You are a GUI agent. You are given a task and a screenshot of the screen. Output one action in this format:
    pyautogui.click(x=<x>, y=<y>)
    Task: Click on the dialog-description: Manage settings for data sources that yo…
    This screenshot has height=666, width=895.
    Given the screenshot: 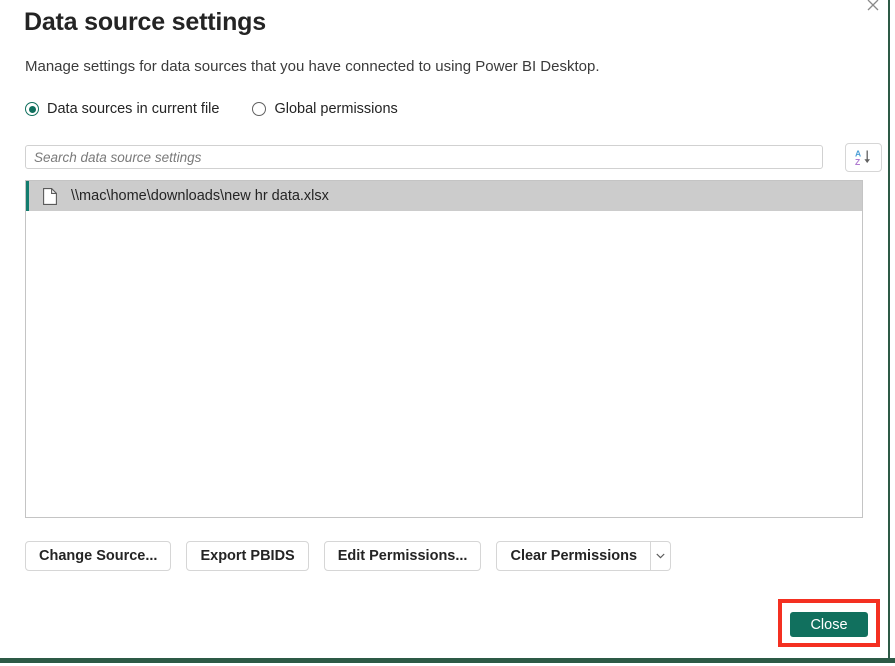 What is the action you would take?
    pyautogui.click(x=312, y=66)
    